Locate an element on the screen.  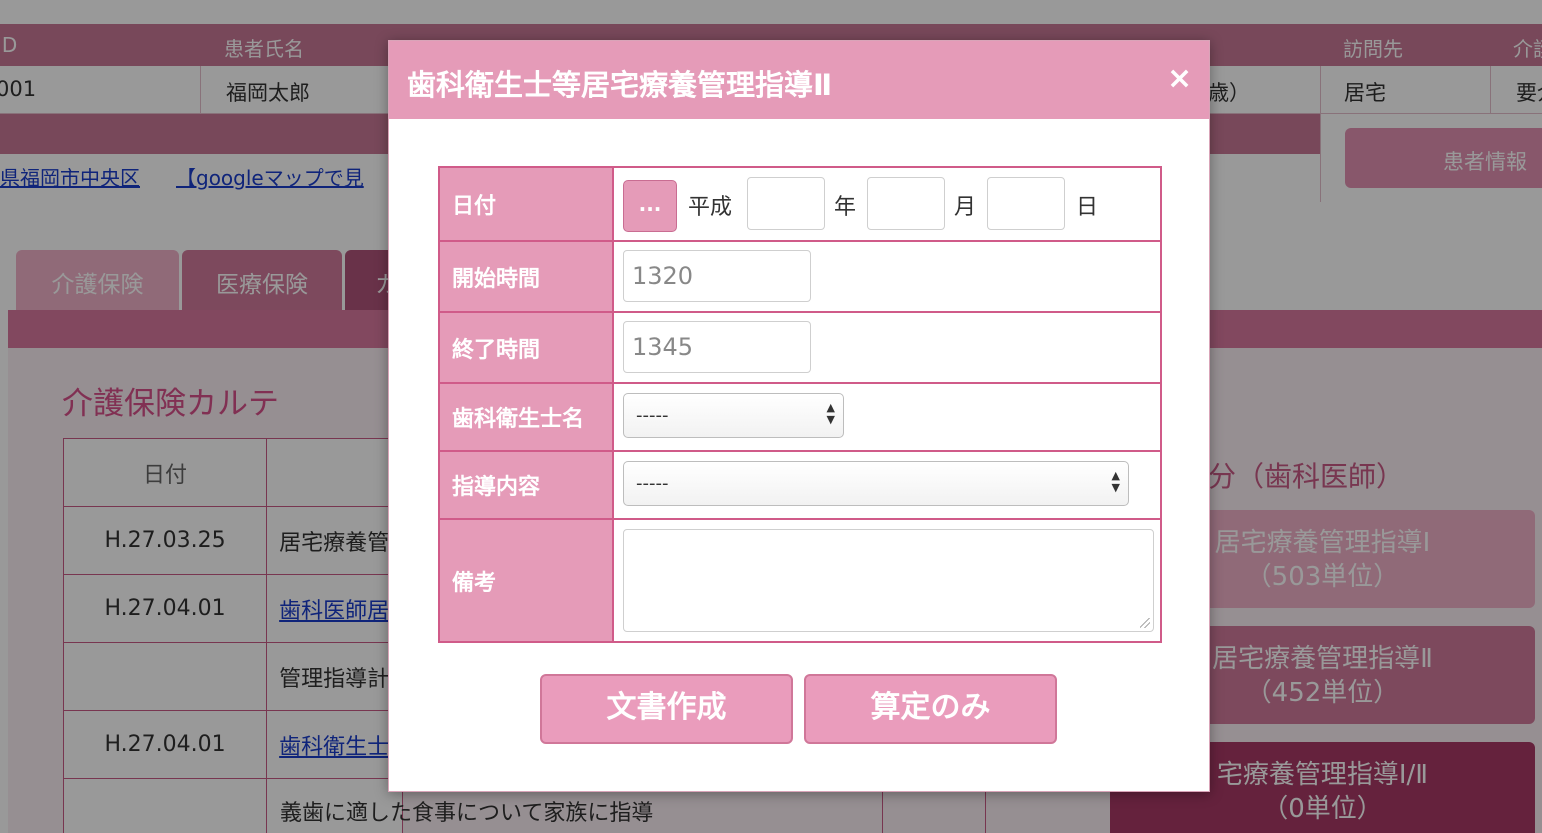
close-icon: × is located at coordinates (1179, 78).